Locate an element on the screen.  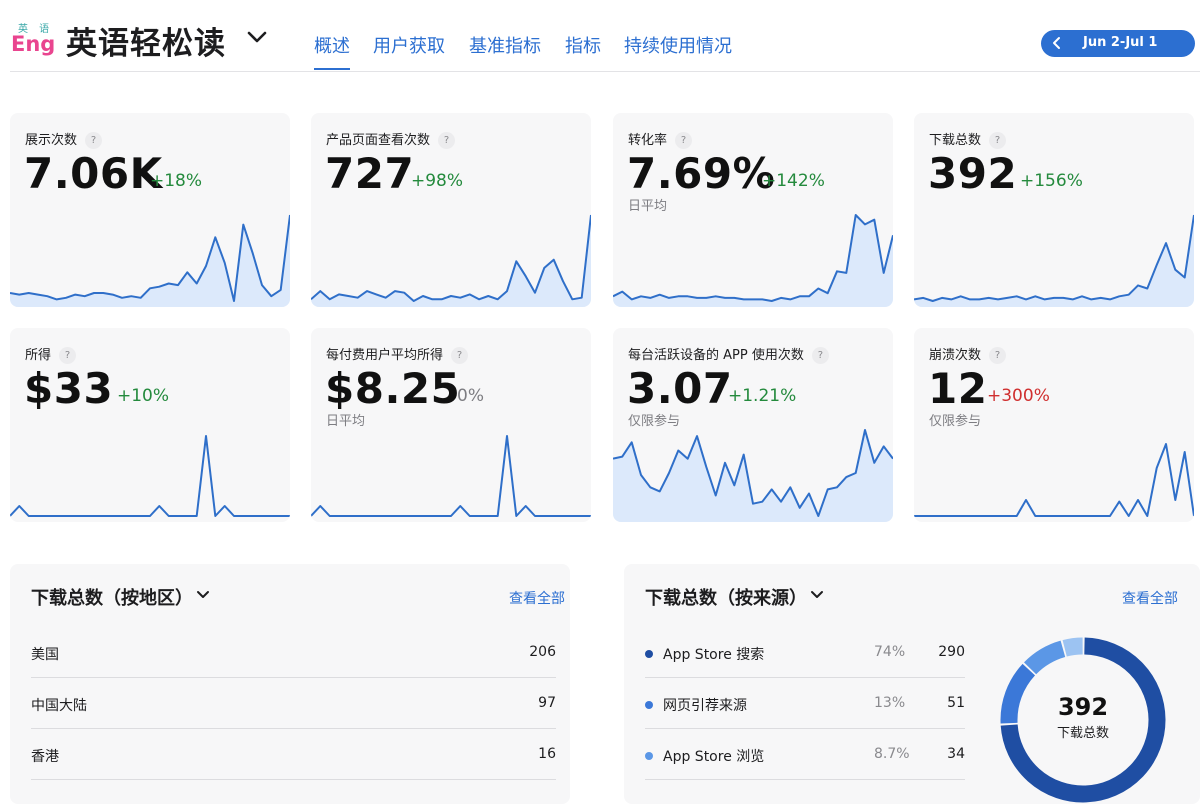
metric-label: 每台活跃设备的 APP 使用次数? is located at coordinates (728, 354).